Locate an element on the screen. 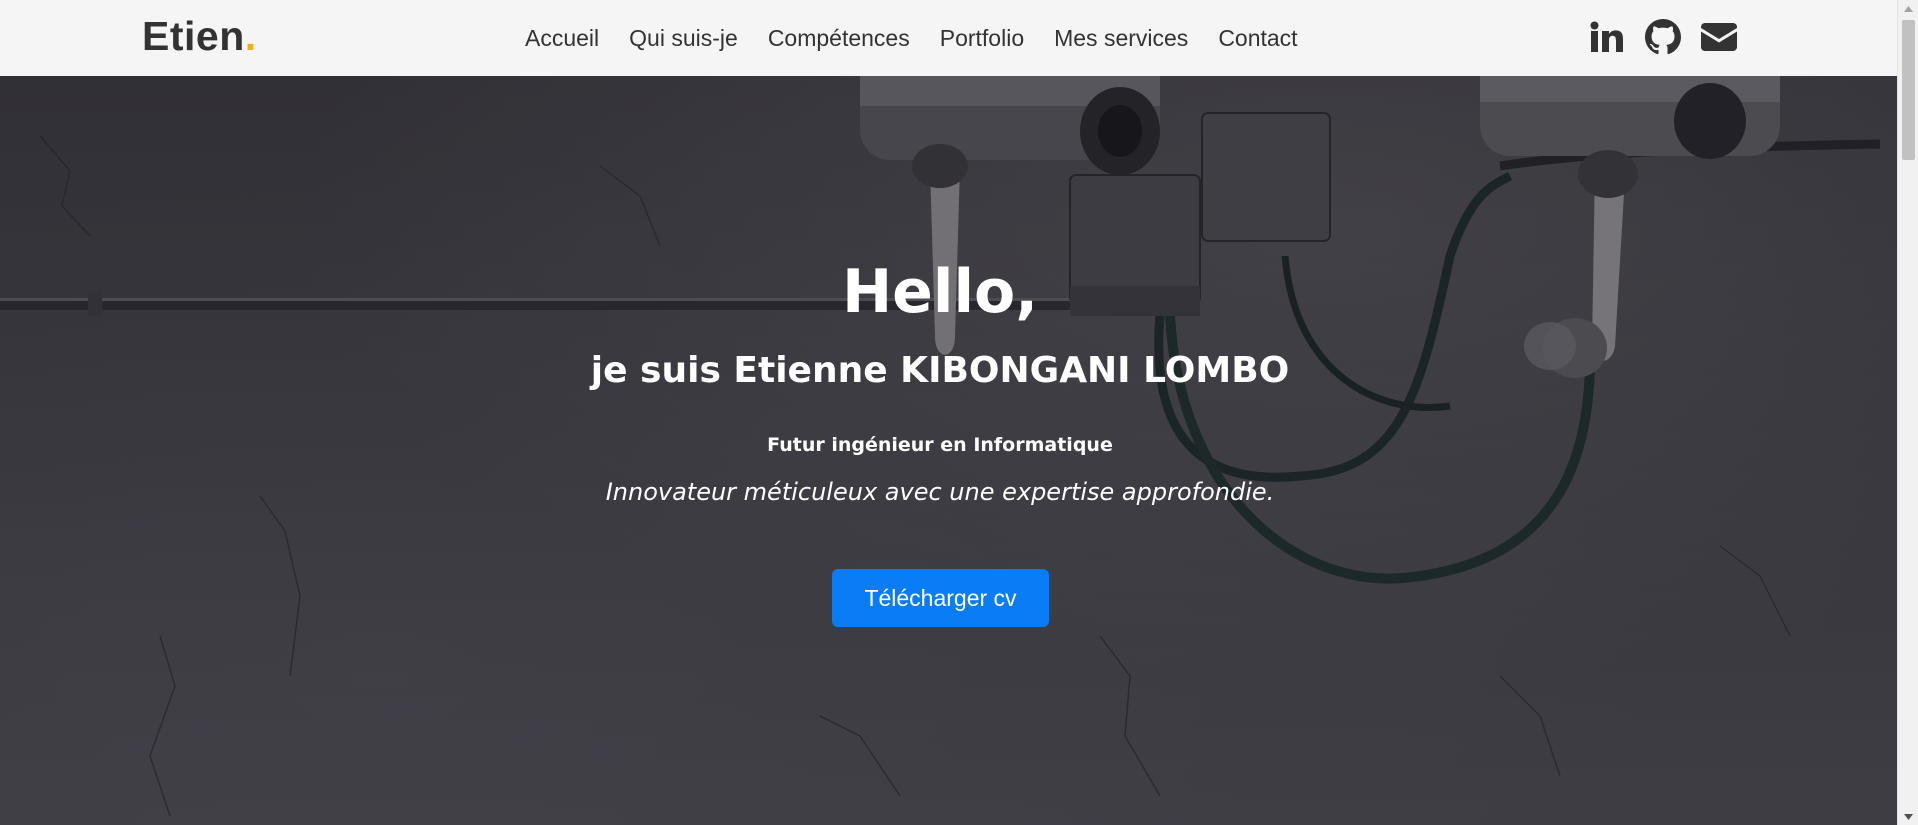  page-scrollbar is located at coordinates (1907, 412).